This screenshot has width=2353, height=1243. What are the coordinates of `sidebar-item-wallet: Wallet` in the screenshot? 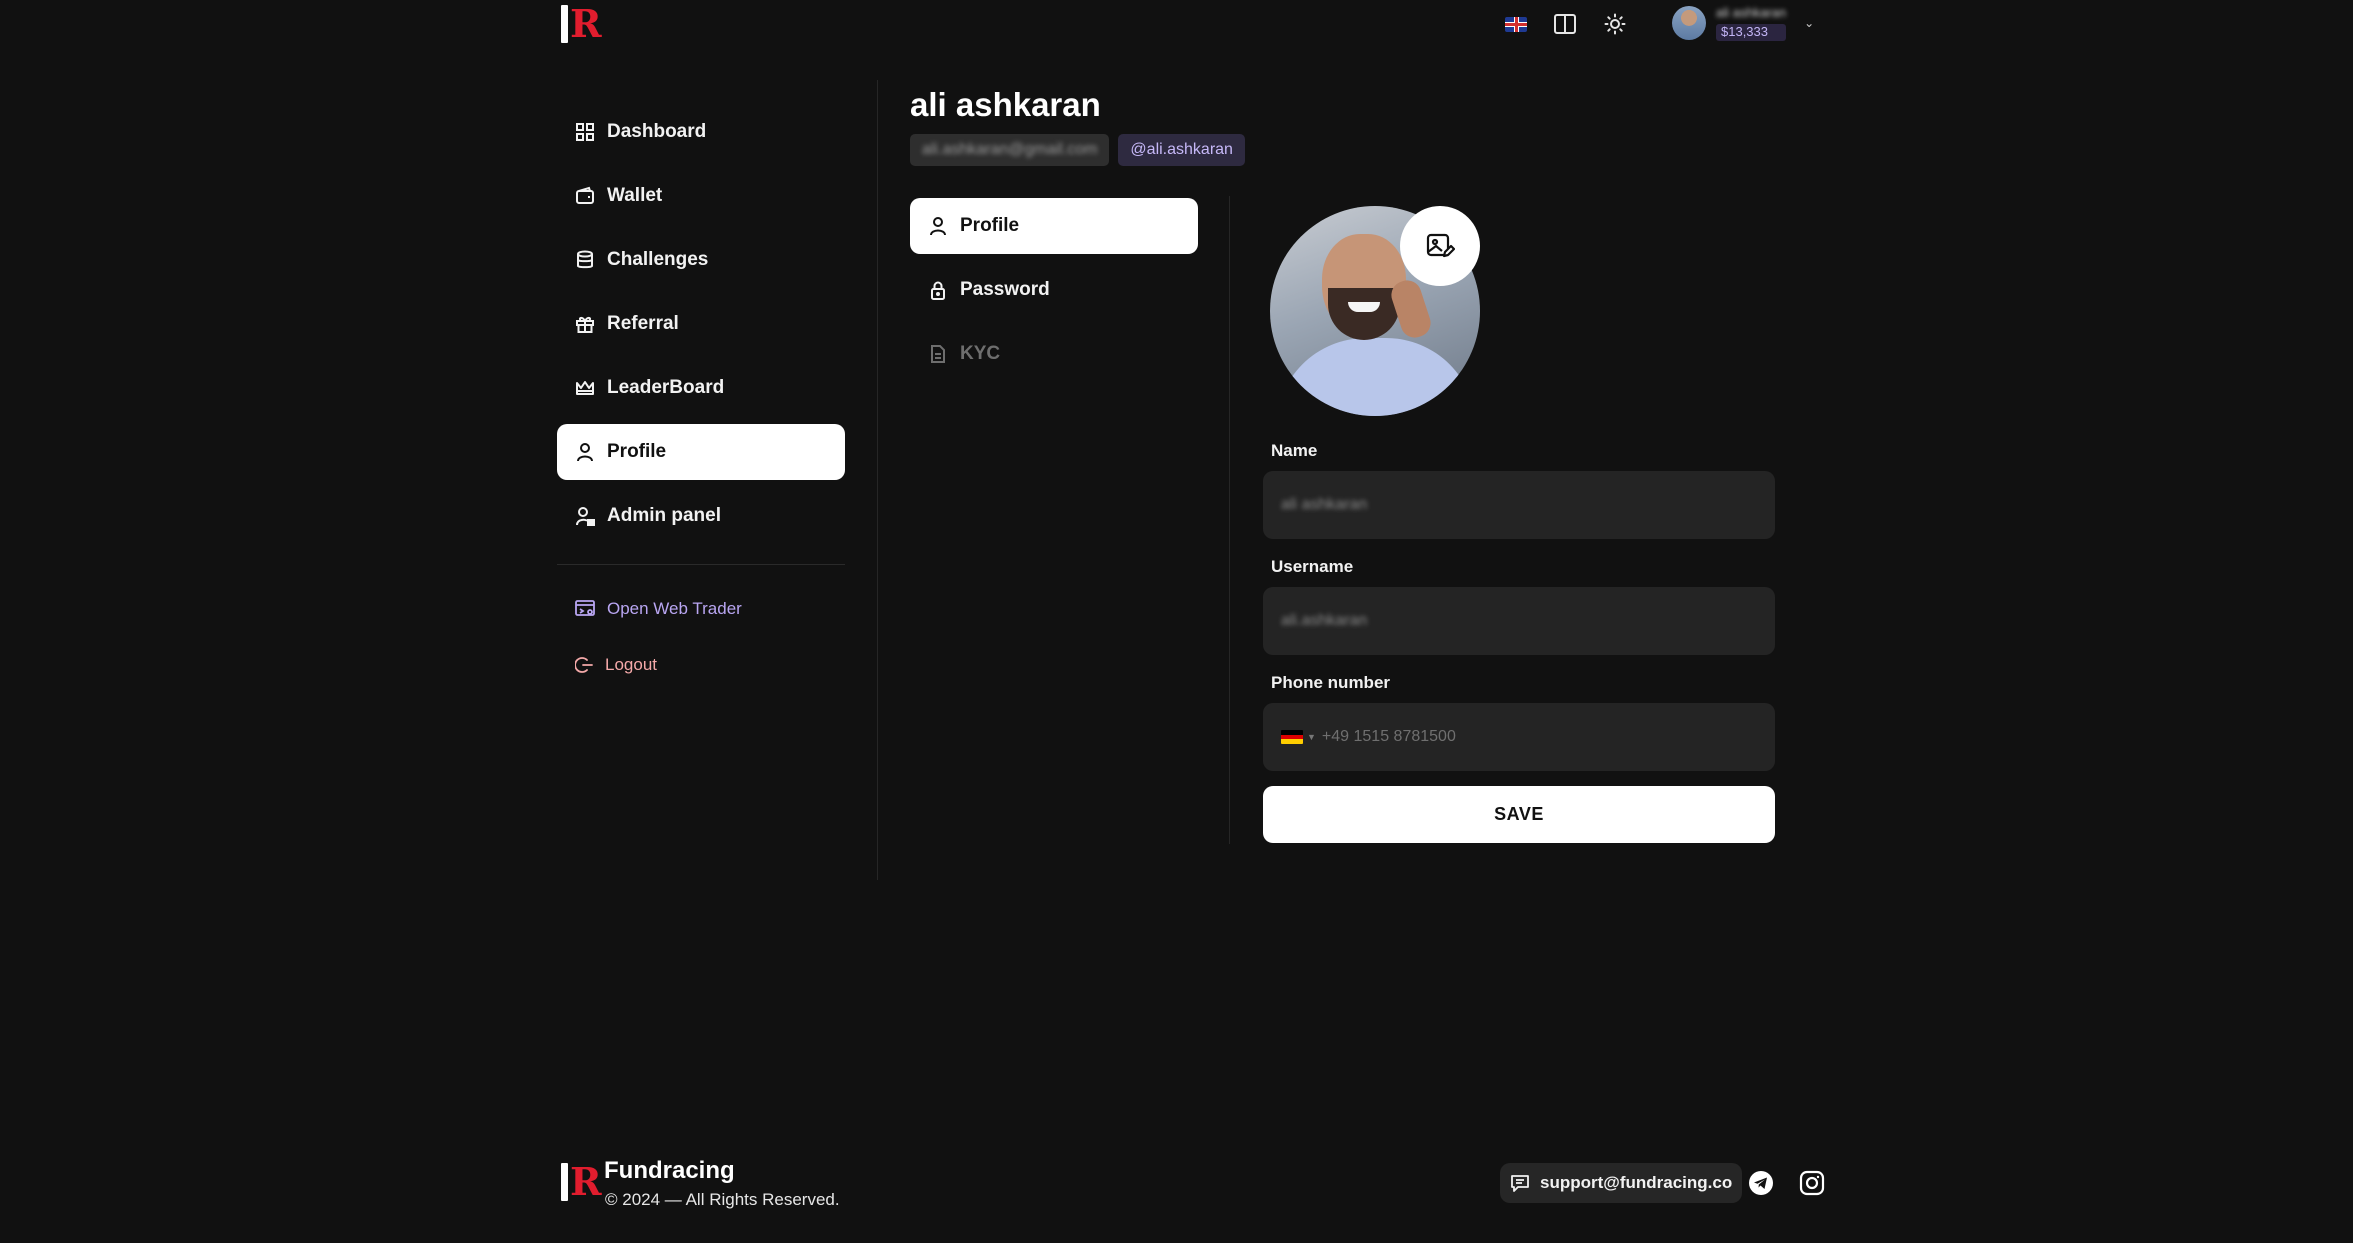 It's located at (701, 196).